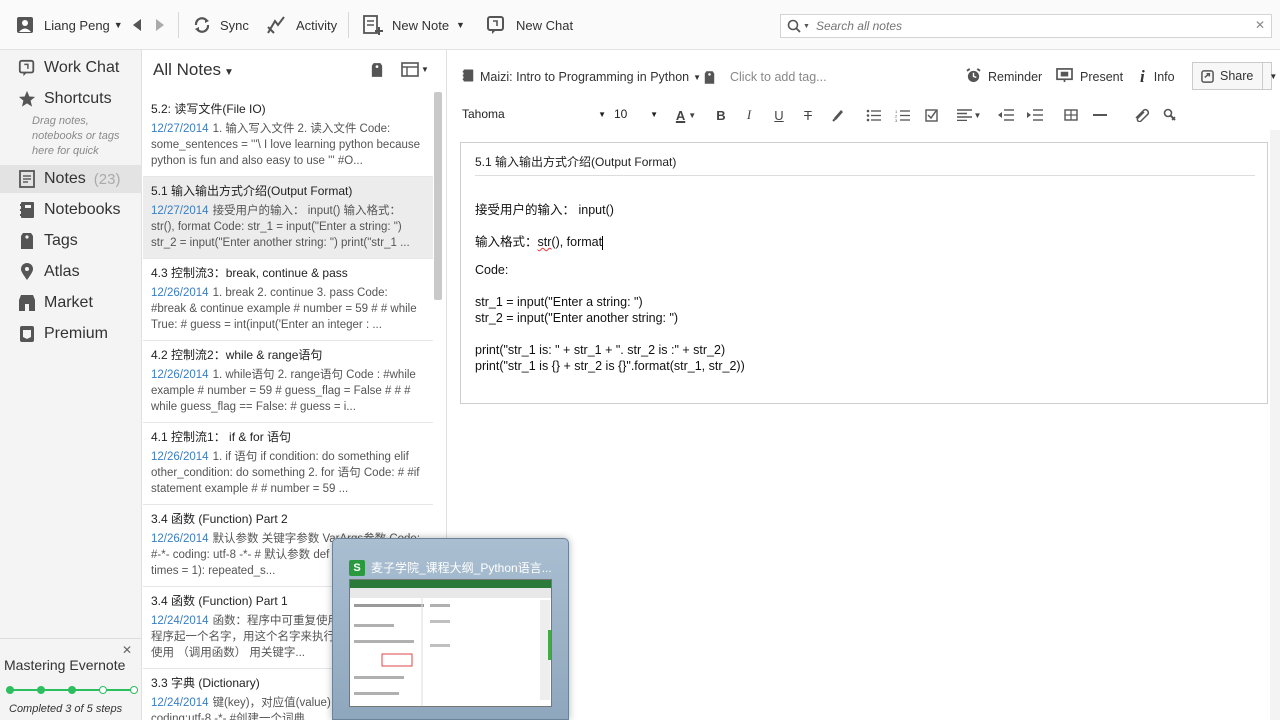 This screenshot has height=720, width=1280. What do you see at coordinates (107, 179) in the screenshot?
I see `notes-count: (23)` at bounding box center [107, 179].